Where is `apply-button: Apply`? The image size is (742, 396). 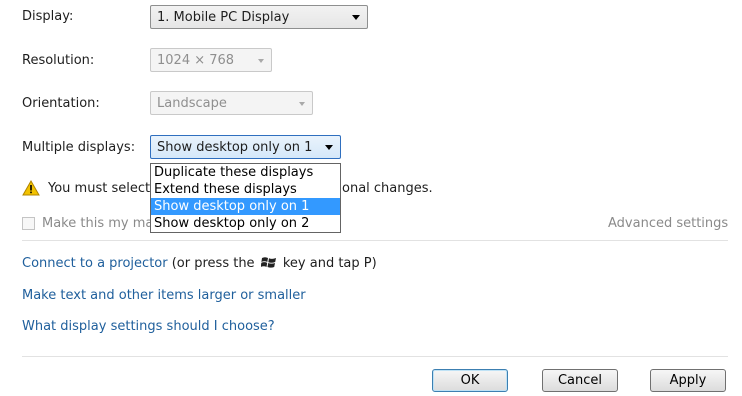
apply-button: Apply is located at coordinates (688, 380).